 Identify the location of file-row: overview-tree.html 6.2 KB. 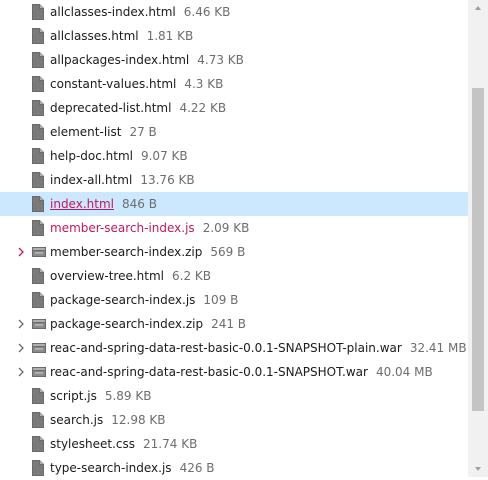
(234, 276).